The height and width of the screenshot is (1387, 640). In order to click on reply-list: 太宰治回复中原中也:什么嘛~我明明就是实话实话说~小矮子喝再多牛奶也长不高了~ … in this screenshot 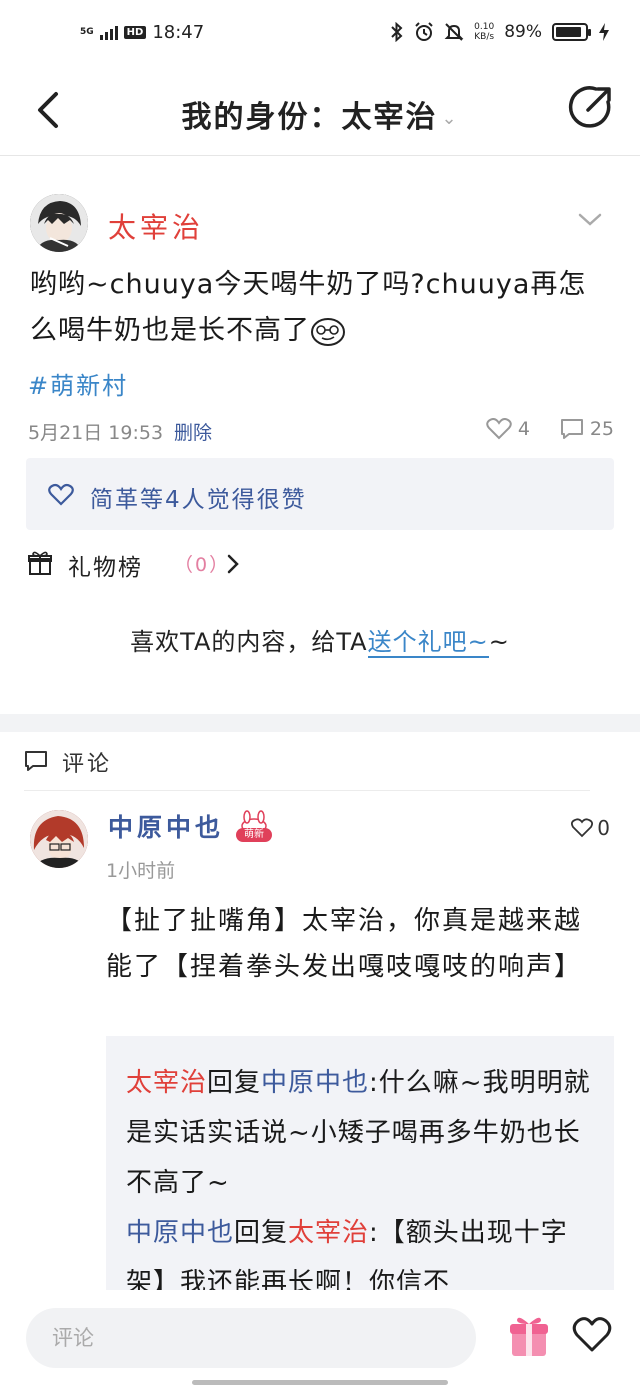, I will do `click(360, 1163)`.